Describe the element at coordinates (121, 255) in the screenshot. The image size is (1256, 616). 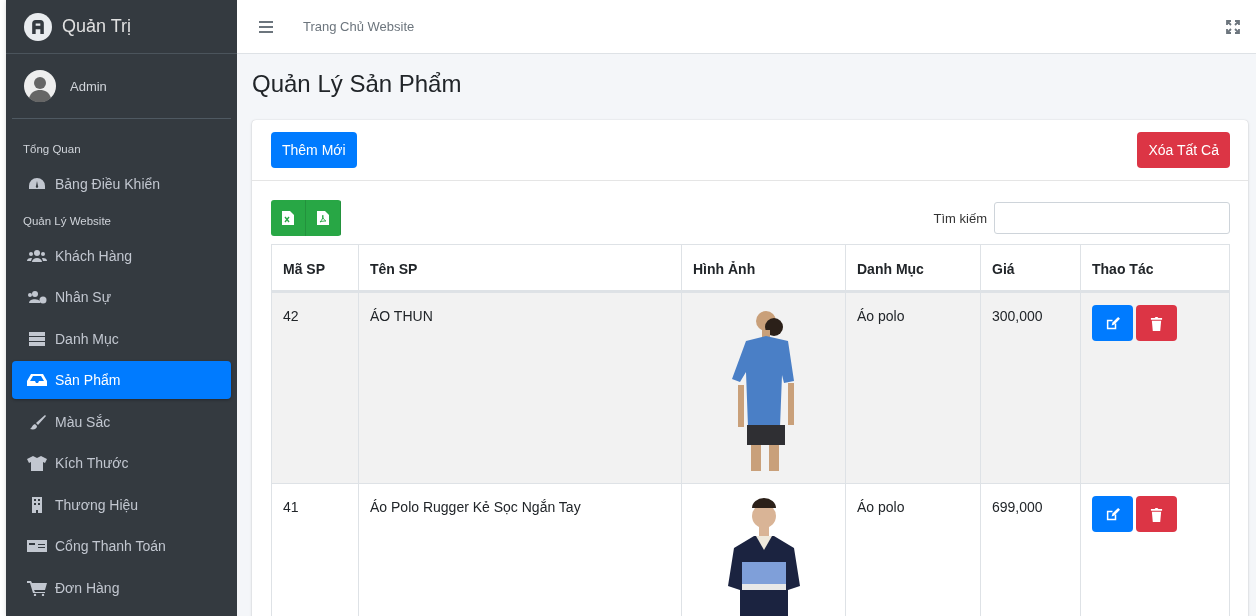
I see `nav-item: Khách Hàng` at that location.